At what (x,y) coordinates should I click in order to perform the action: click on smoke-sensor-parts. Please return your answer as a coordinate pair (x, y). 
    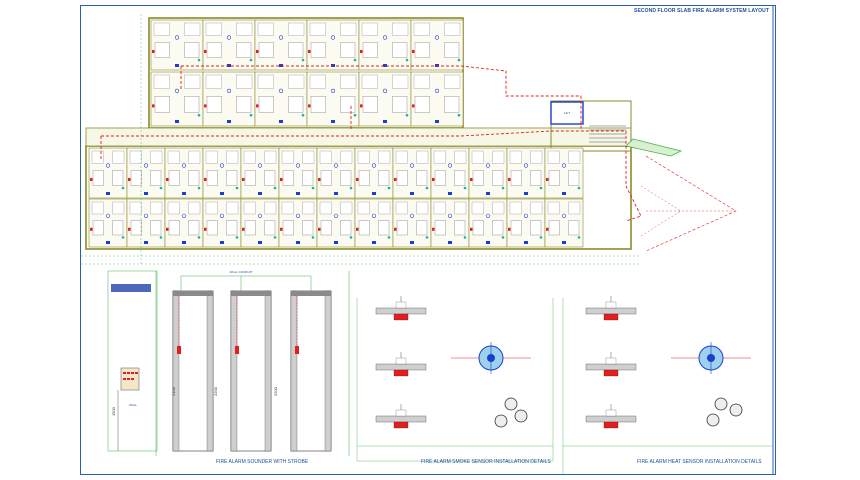
    Looking at the image, I should click on (511, 412).